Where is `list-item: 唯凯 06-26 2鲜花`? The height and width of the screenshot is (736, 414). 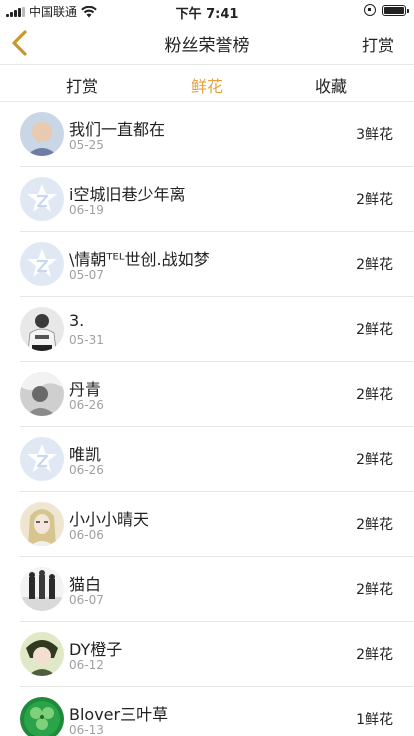
list-item: 唯凯 06-26 2鲜花 is located at coordinates (217, 459).